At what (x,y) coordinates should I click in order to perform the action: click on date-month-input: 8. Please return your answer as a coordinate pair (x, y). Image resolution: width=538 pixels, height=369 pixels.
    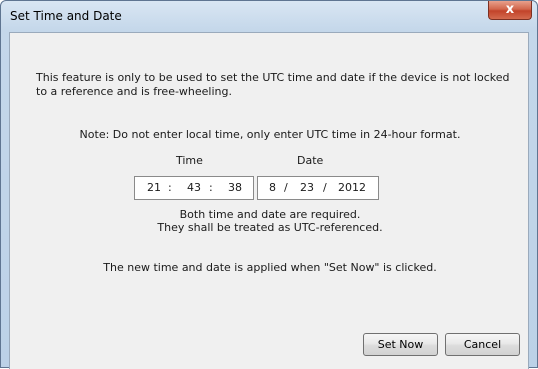
    Looking at the image, I should click on (269, 187).